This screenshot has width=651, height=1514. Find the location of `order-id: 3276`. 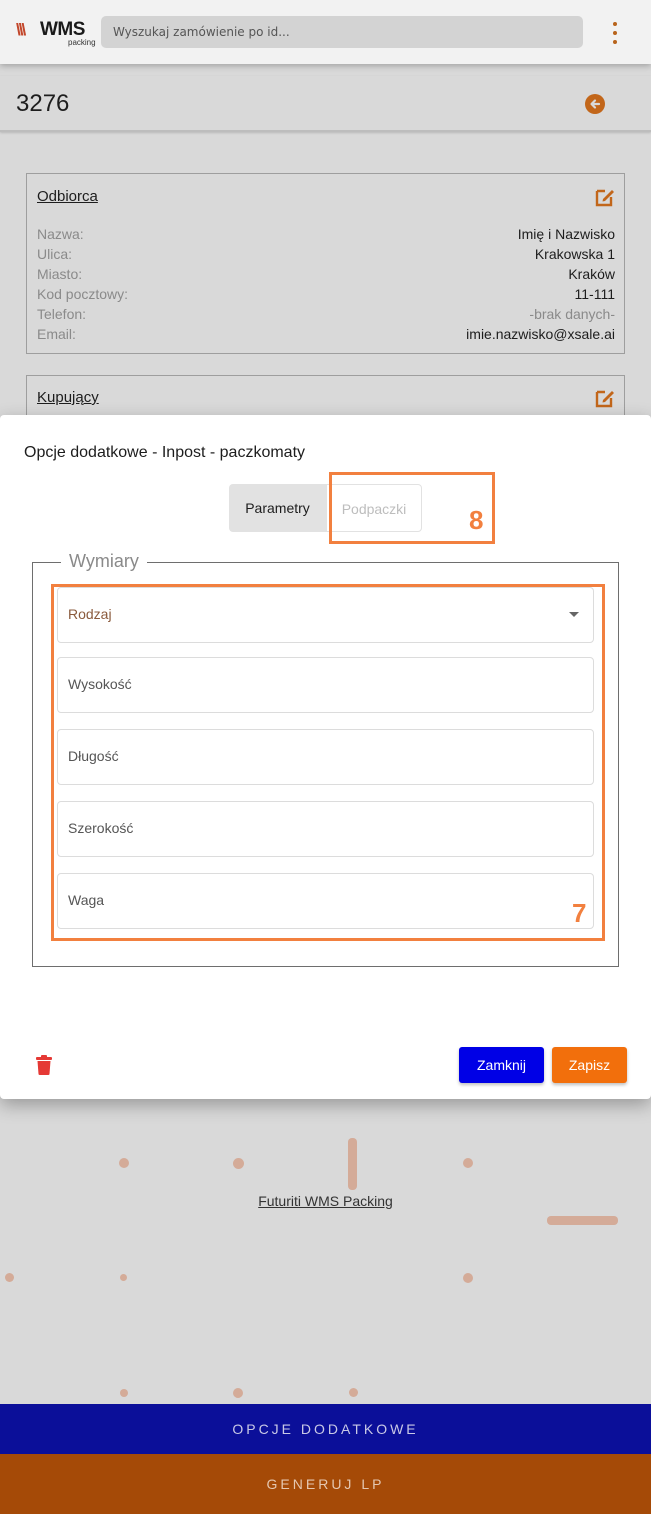

order-id: 3276 is located at coordinates (43, 103).